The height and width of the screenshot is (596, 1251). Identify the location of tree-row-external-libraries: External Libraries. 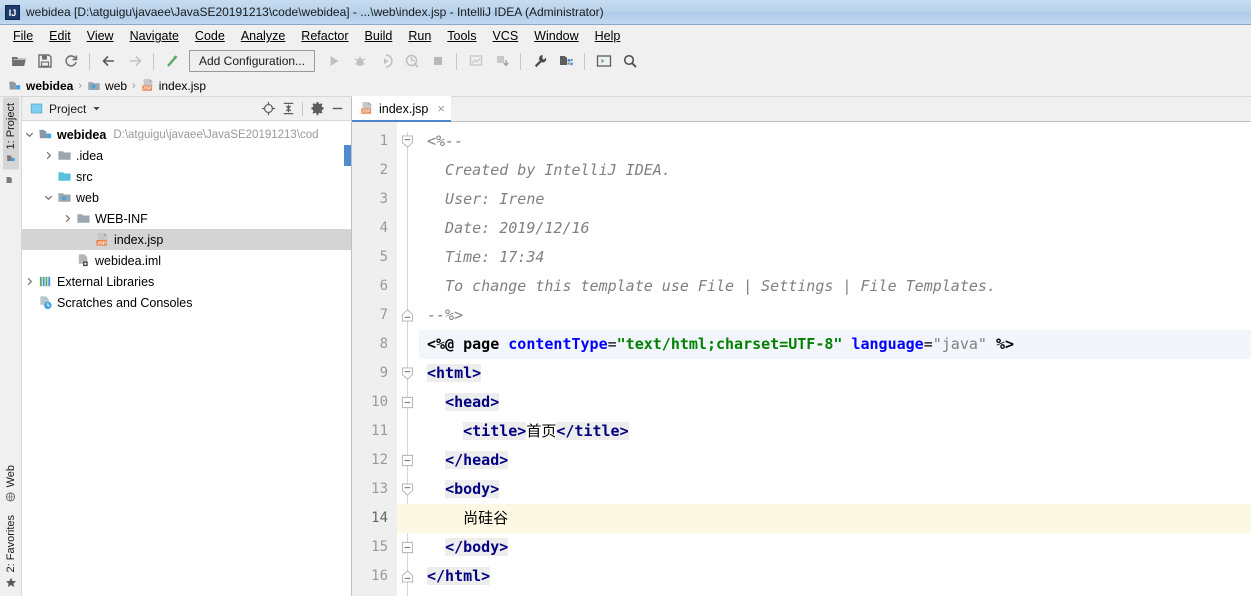
(186, 281).